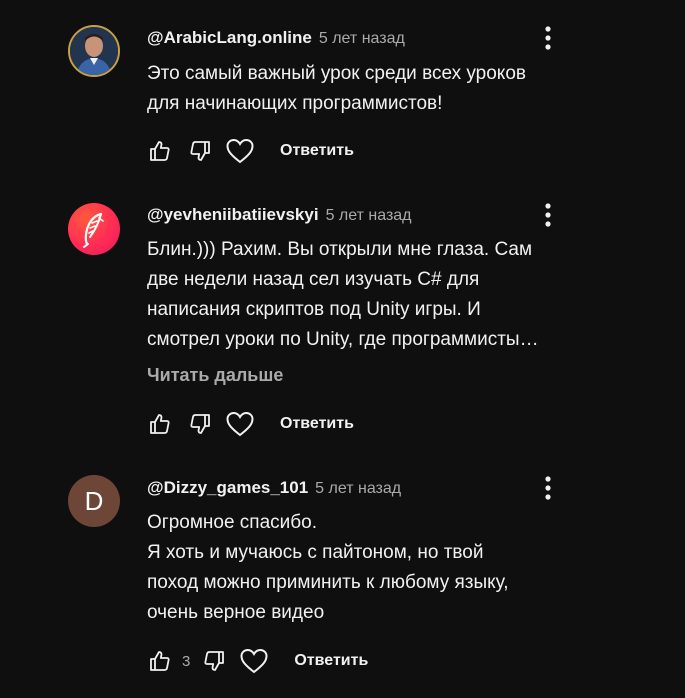 The image size is (685, 698). What do you see at coordinates (233, 215) in the screenshot?
I see `comment-author: @yevheniibatiievskyi` at bounding box center [233, 215].